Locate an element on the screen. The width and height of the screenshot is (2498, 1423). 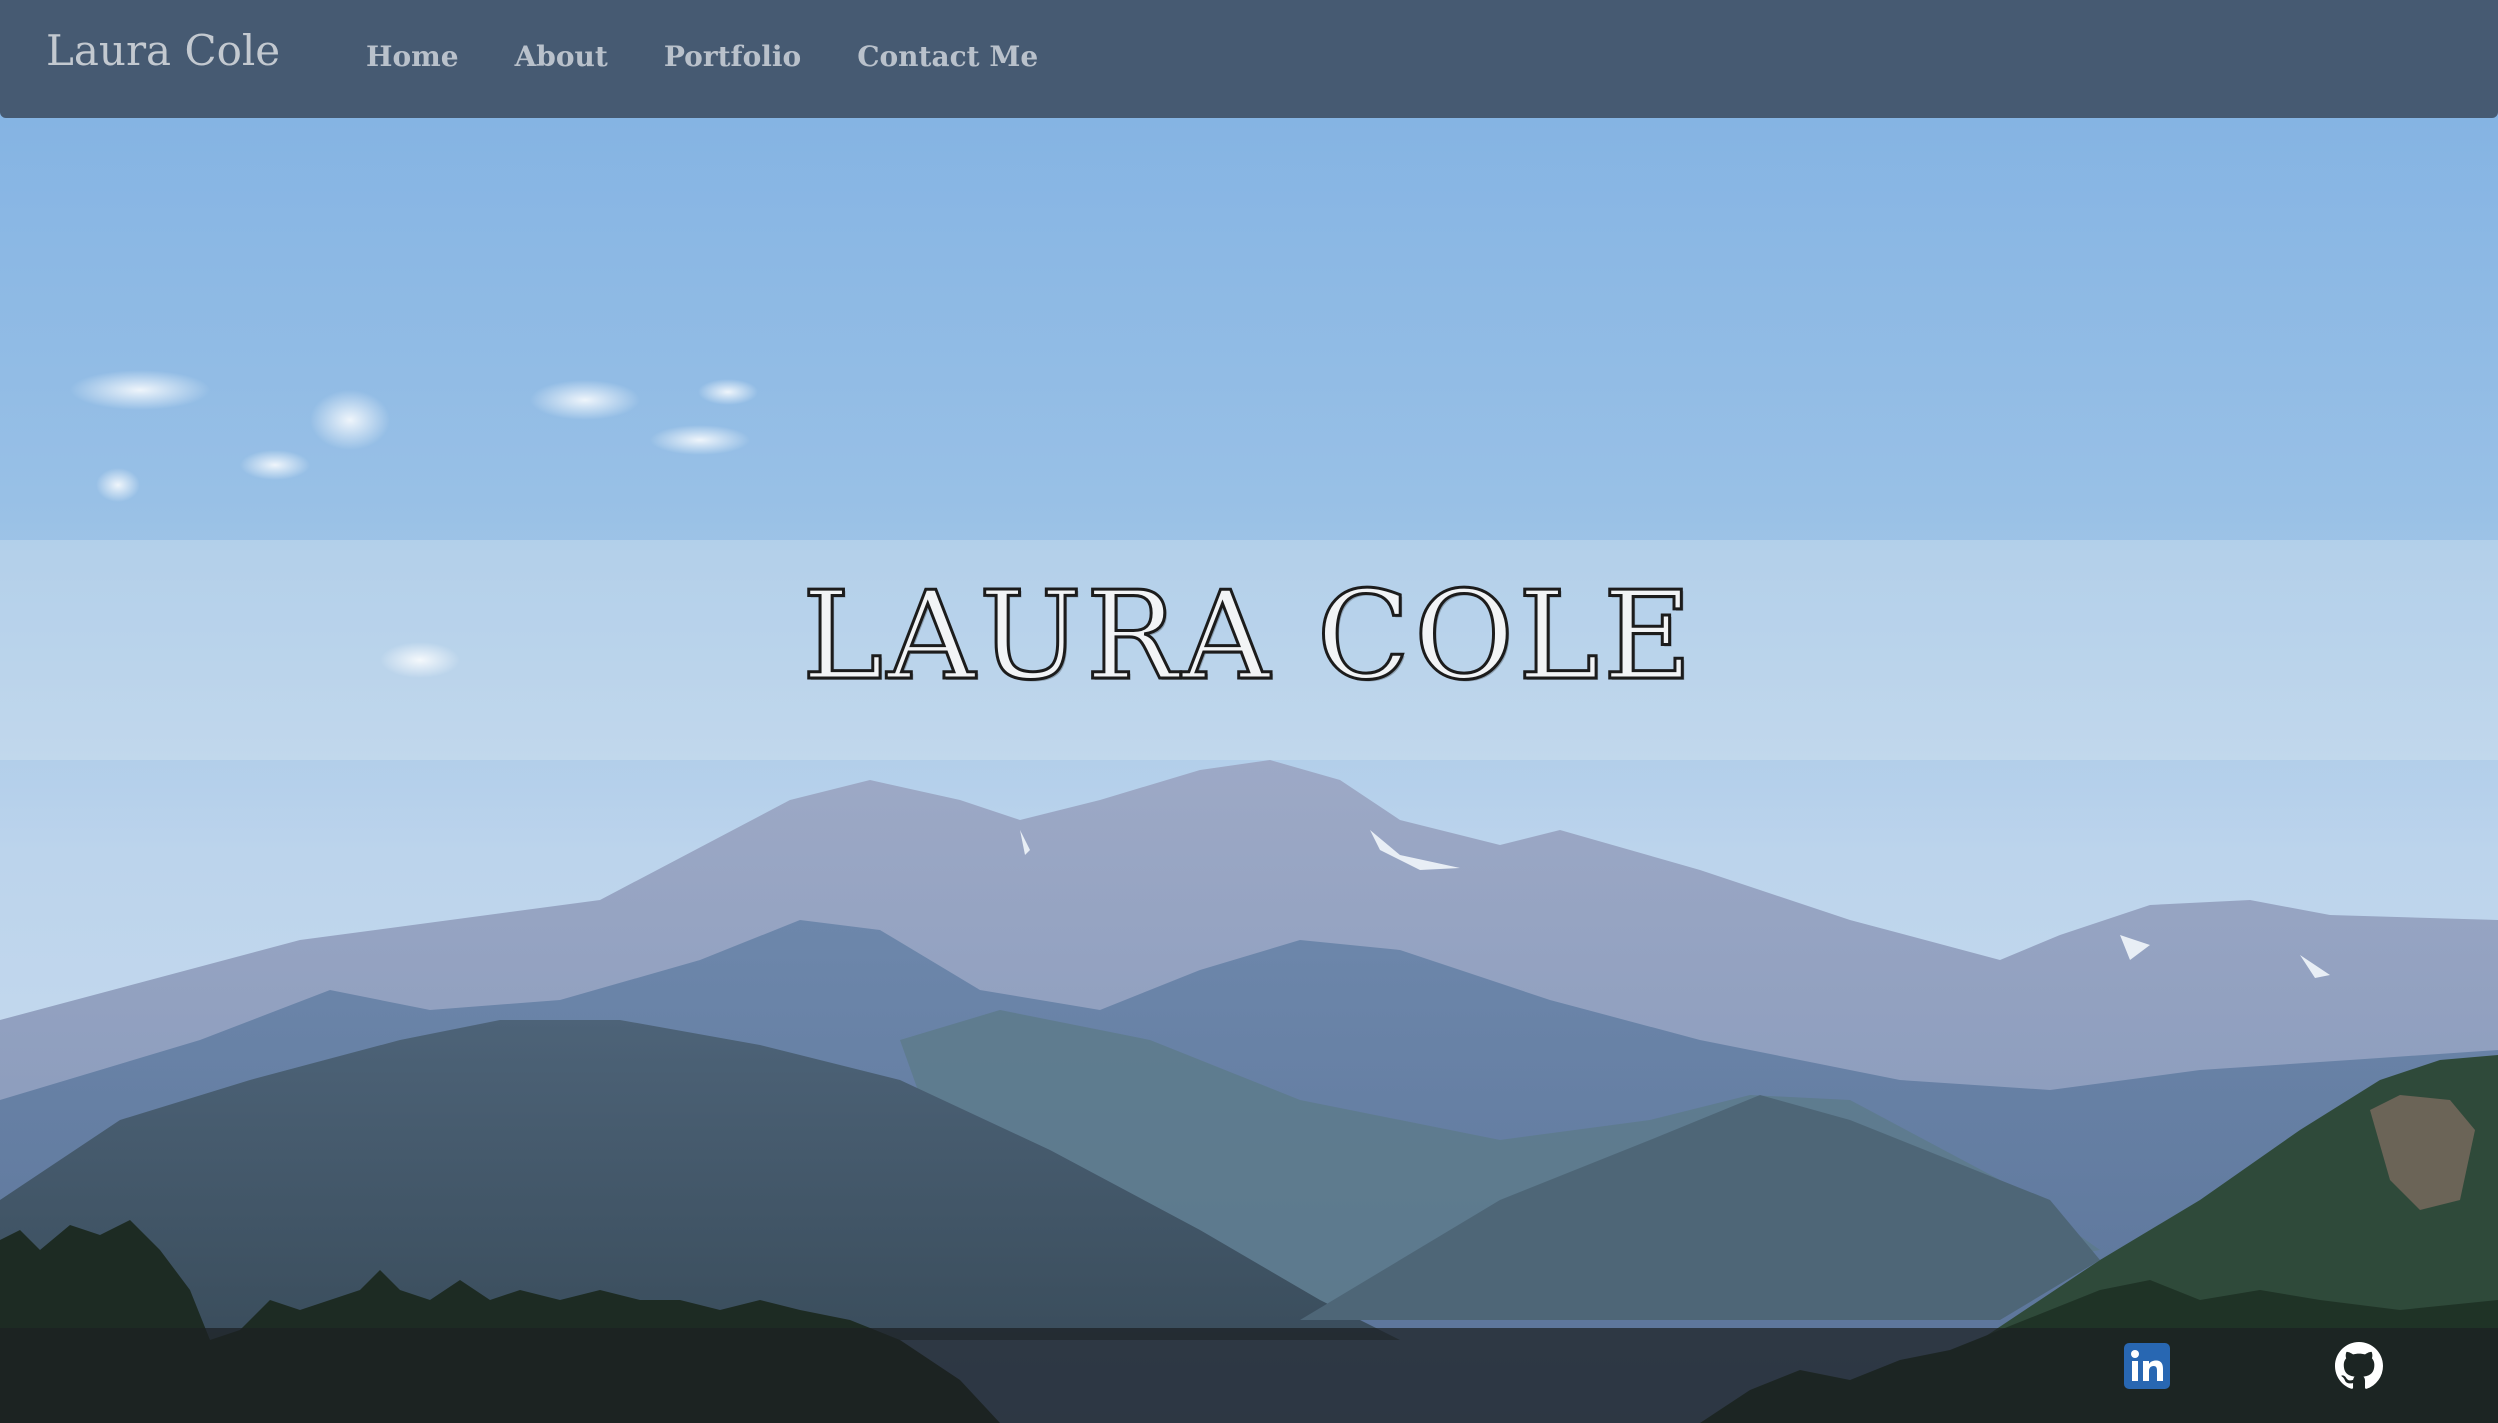
nav-link-portfolio: Portfolio is located at coordinates (732, 56).